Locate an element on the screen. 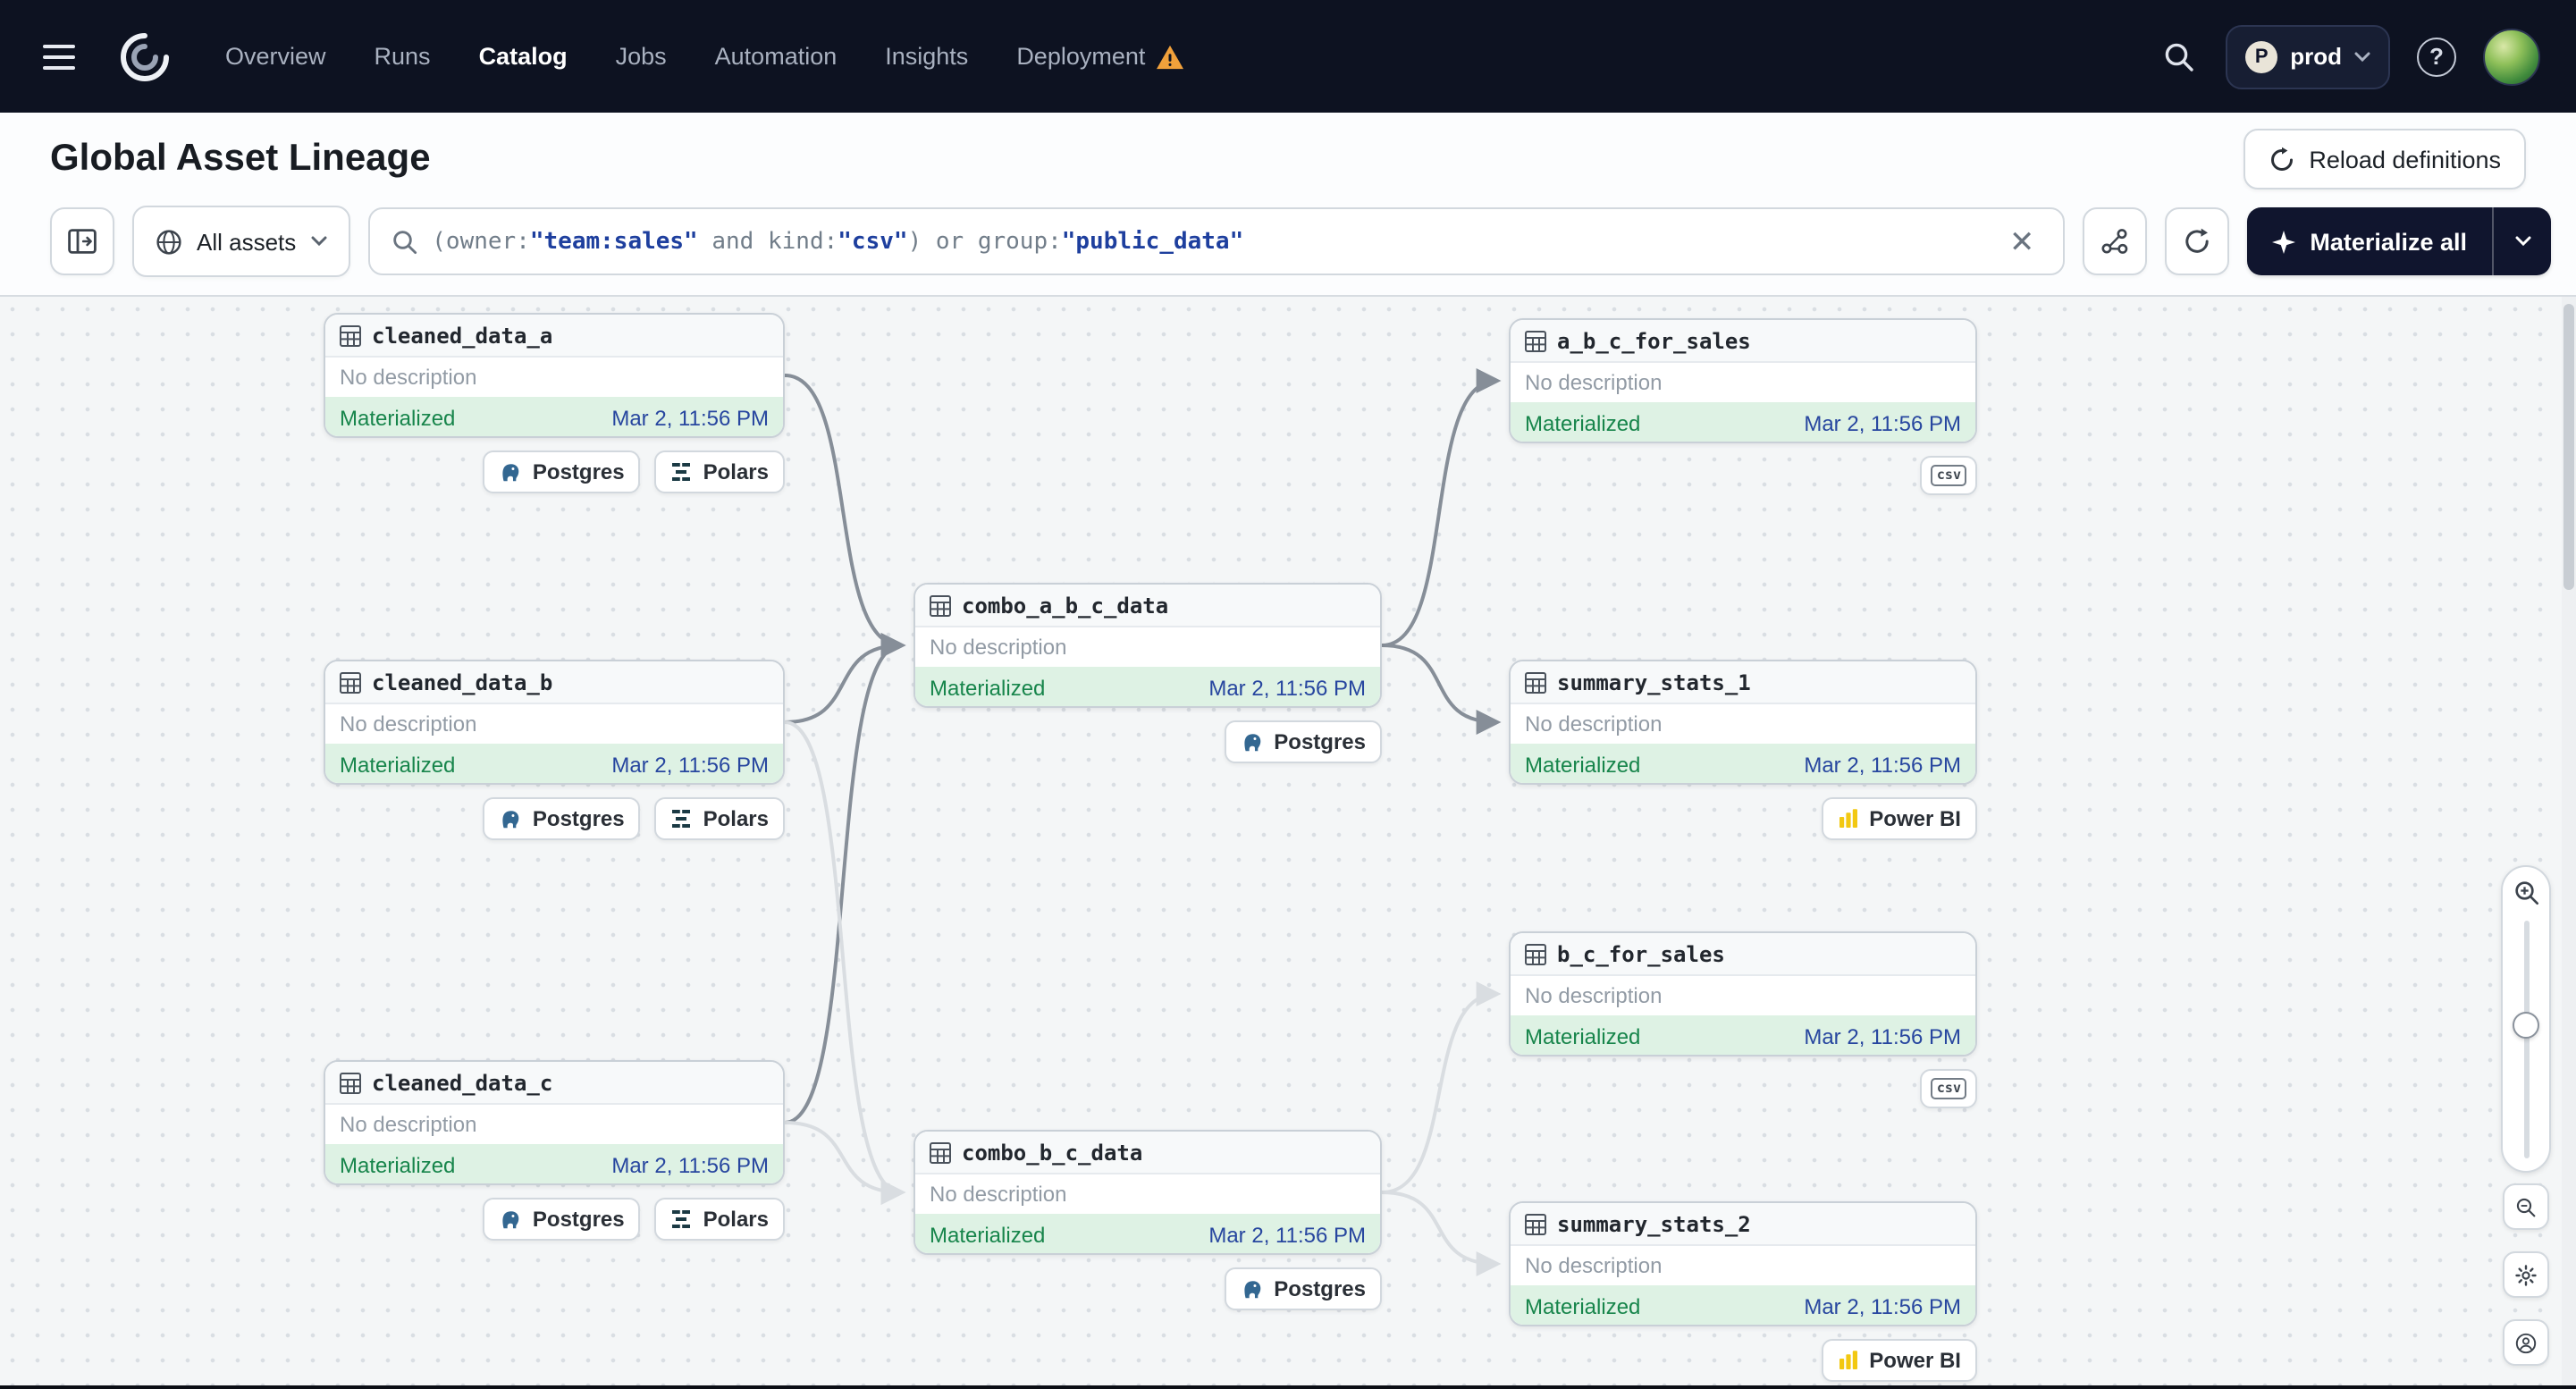 The image size is (2576, 1389). recenter-view-button is located at coordinates (2526, 1342).